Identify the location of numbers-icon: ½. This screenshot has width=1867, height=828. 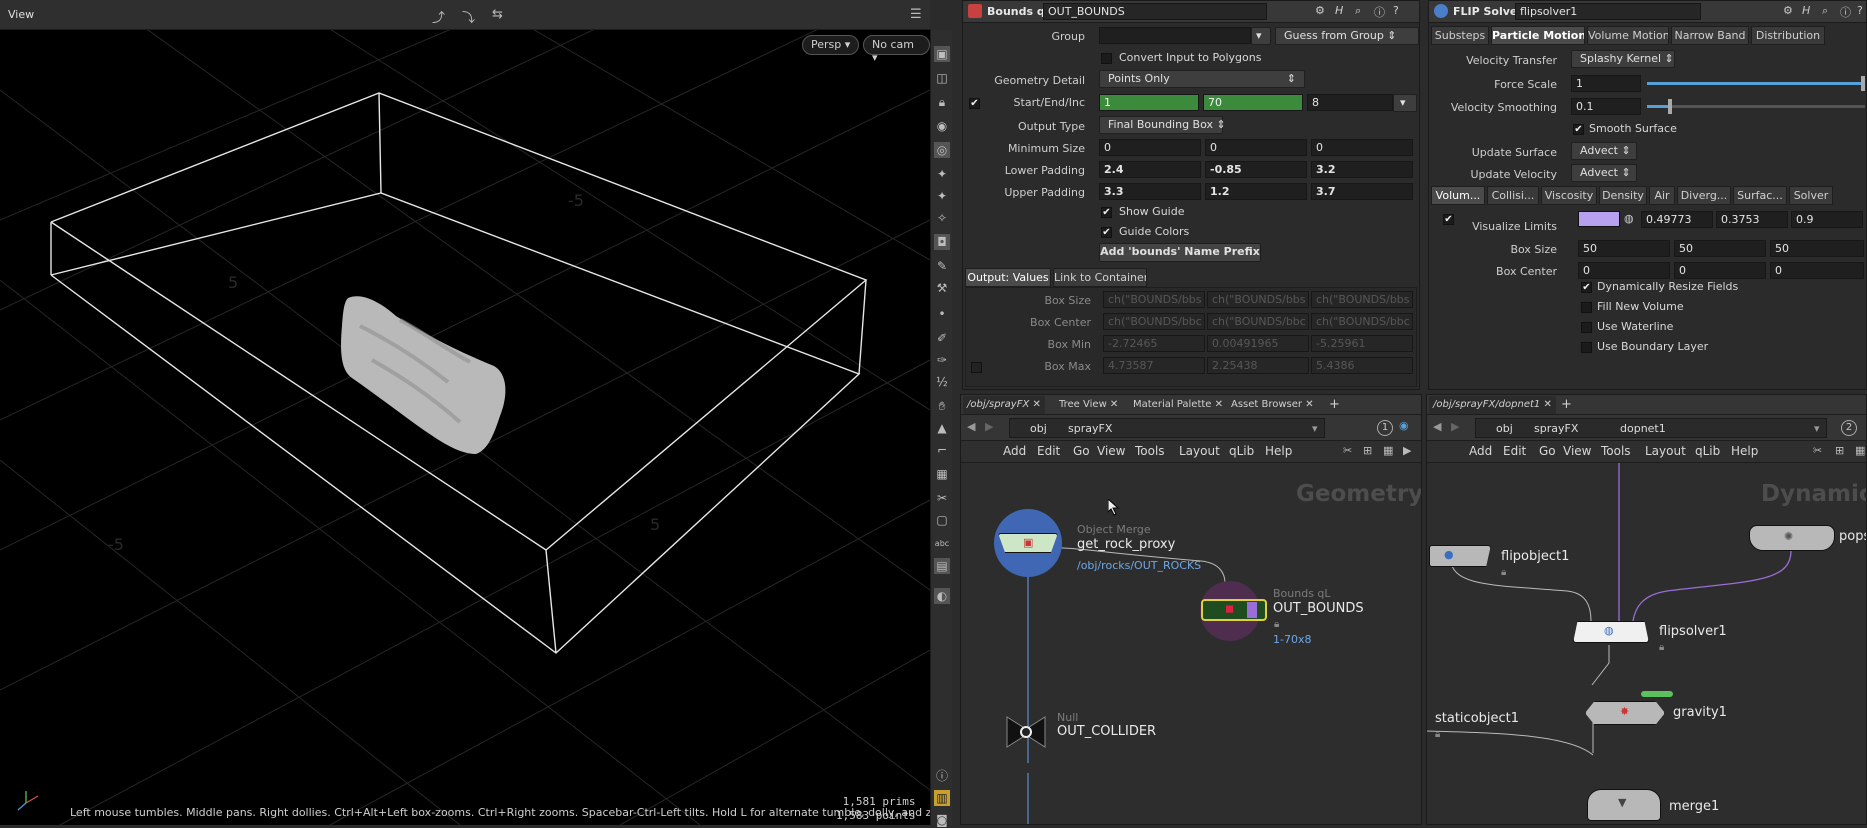
(942, 382).